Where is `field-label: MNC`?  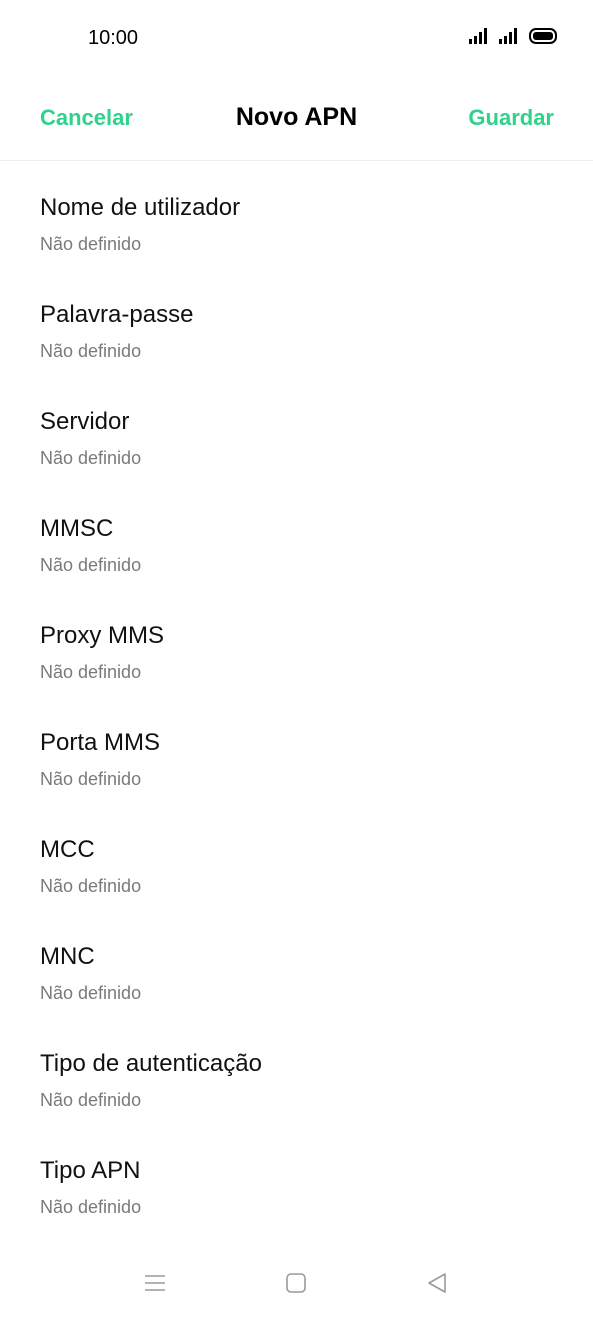
field-label: MNC is located at coordinates (67, 956).